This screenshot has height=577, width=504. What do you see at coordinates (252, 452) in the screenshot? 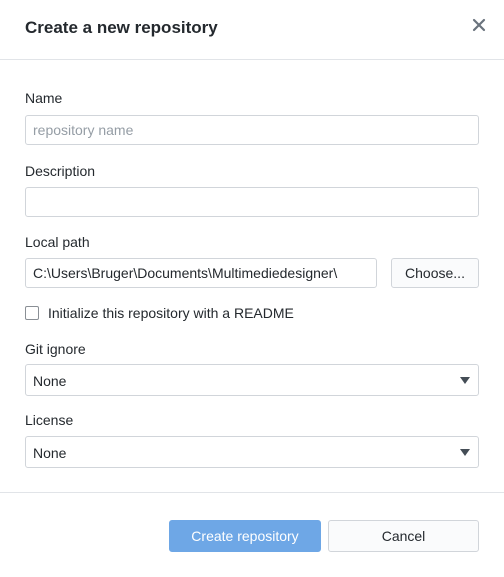
I see `license-select: None` at bounding box center [252, 452].